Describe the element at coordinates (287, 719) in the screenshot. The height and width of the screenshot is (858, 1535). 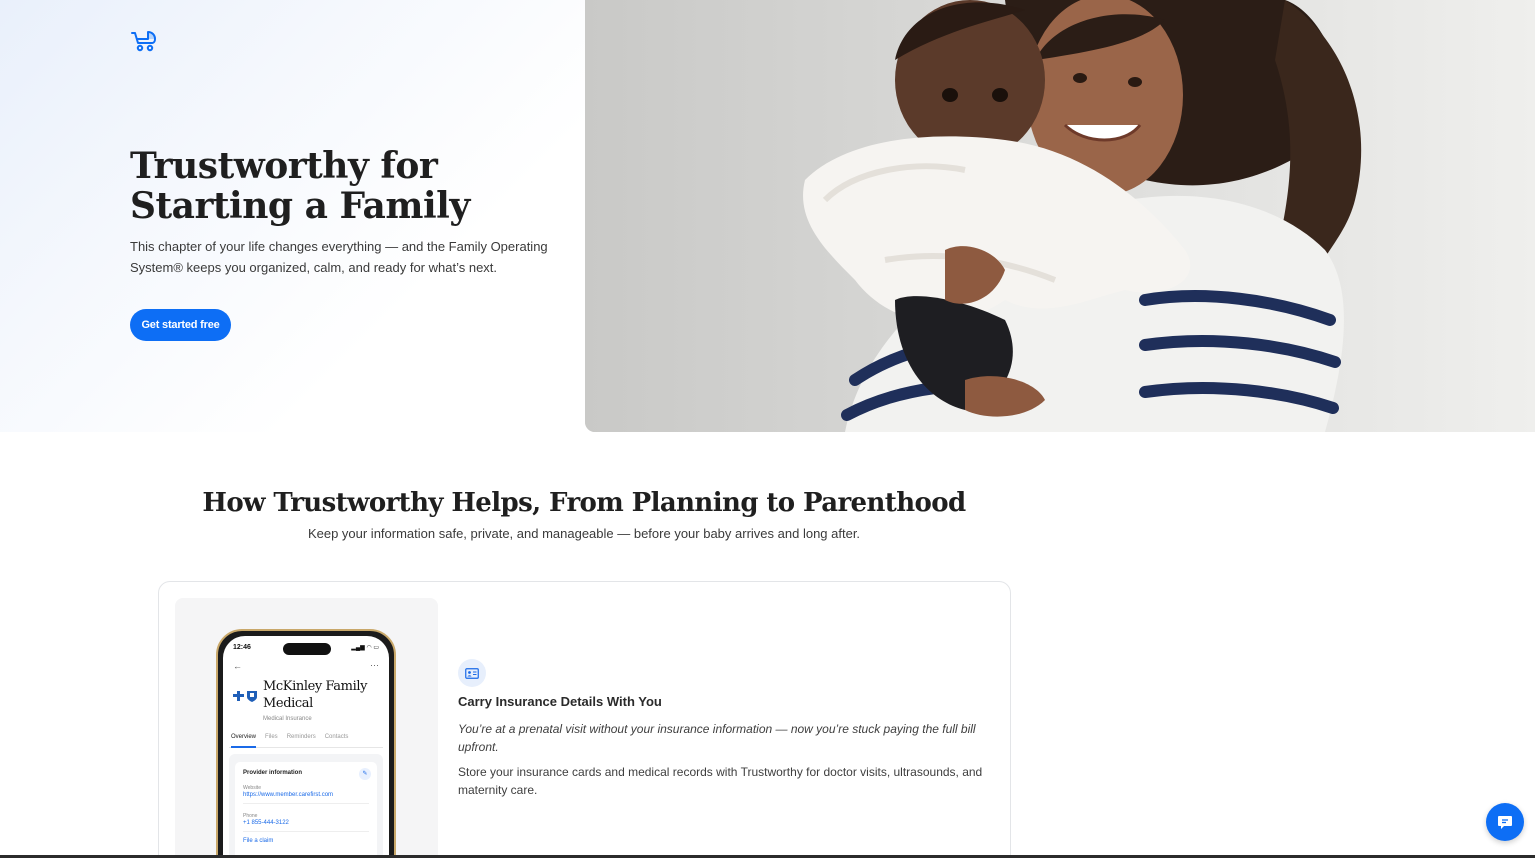
I see `phone-provider-type: Medical Insurance` at that location.